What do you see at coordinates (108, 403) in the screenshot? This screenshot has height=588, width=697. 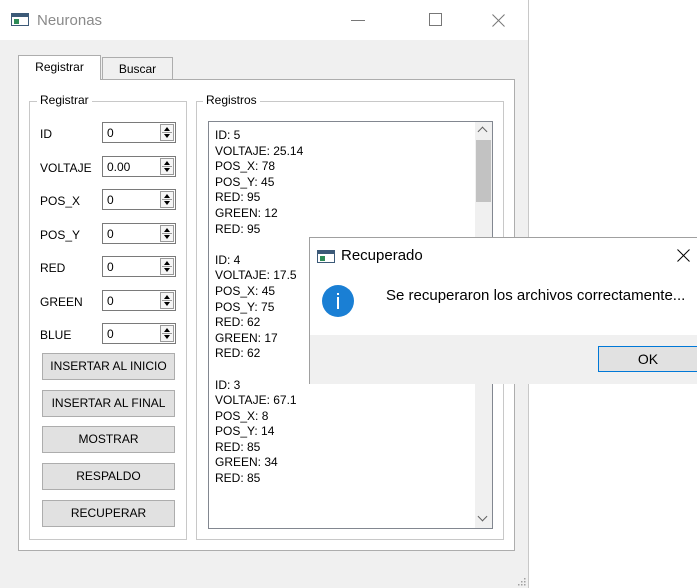 I see `insertar-al-final-button: INSERTAR AL FINAL` at bounding box center [108, 403].